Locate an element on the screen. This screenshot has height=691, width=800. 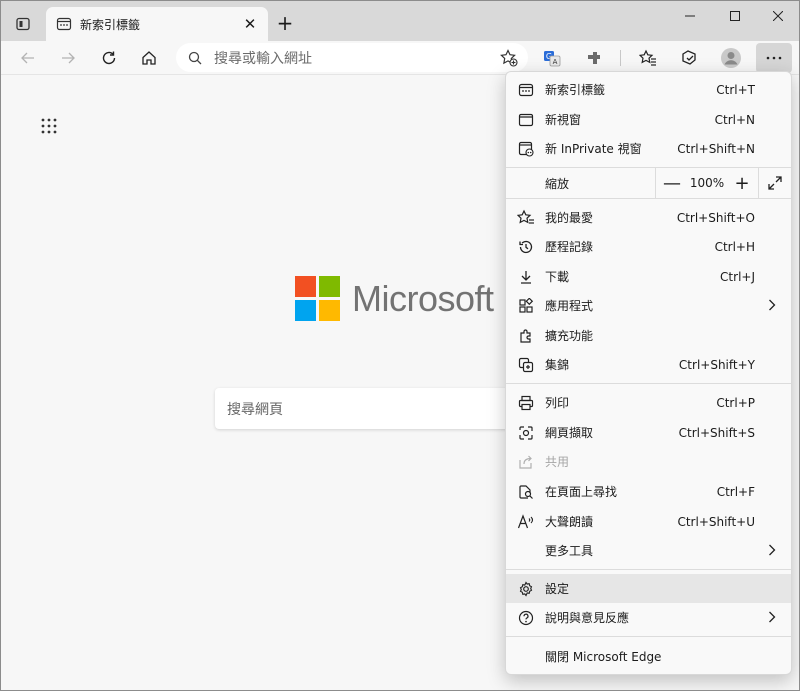
maximize-button is located at coordinates (735, 16).